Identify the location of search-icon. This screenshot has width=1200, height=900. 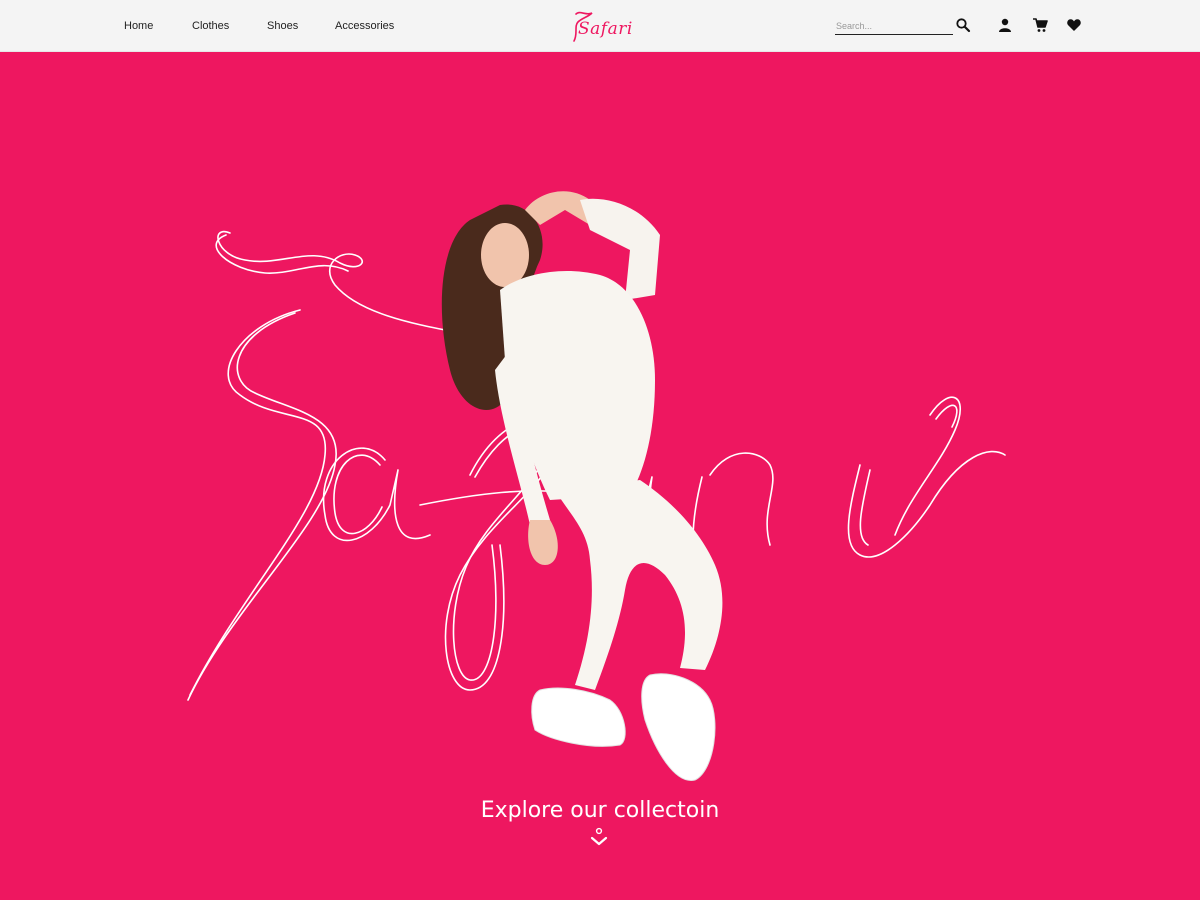
(963, 25).